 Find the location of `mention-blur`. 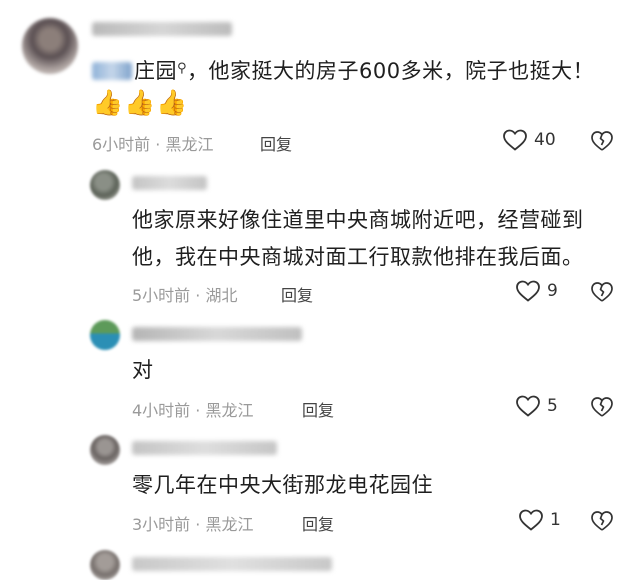

mention-blur is located at coordinates (112, 71).